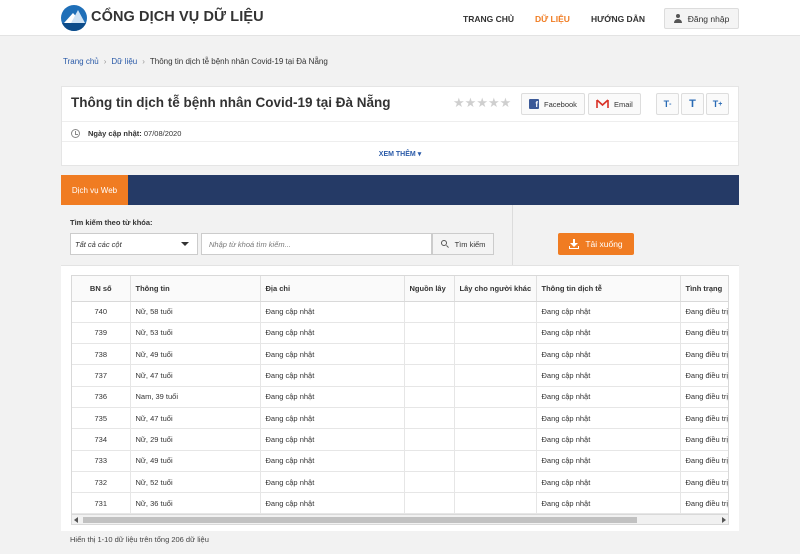 Image resolution: width=800 pixels, height=554 pixels. What do you see at coordinates (76, 520) in the screenshot?
I see `arrow-left-icon` at bounding box center [76, 520].